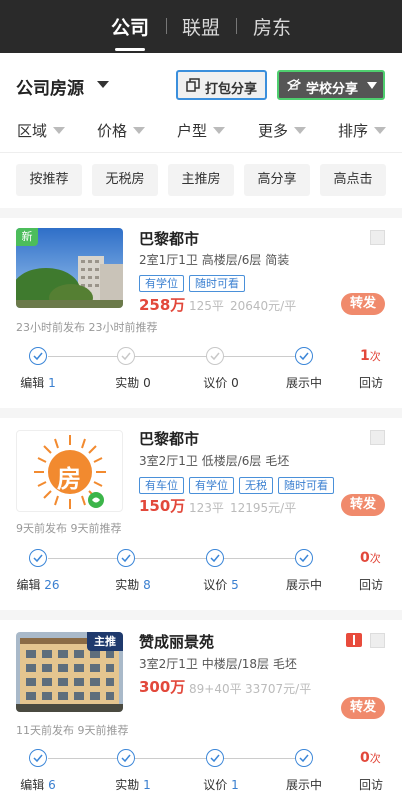 The width and height of the screenshot is (402, 806). Describe the element at coordinates (206, 306) in the screenshot. I see `listing-area: 125平` at that location.